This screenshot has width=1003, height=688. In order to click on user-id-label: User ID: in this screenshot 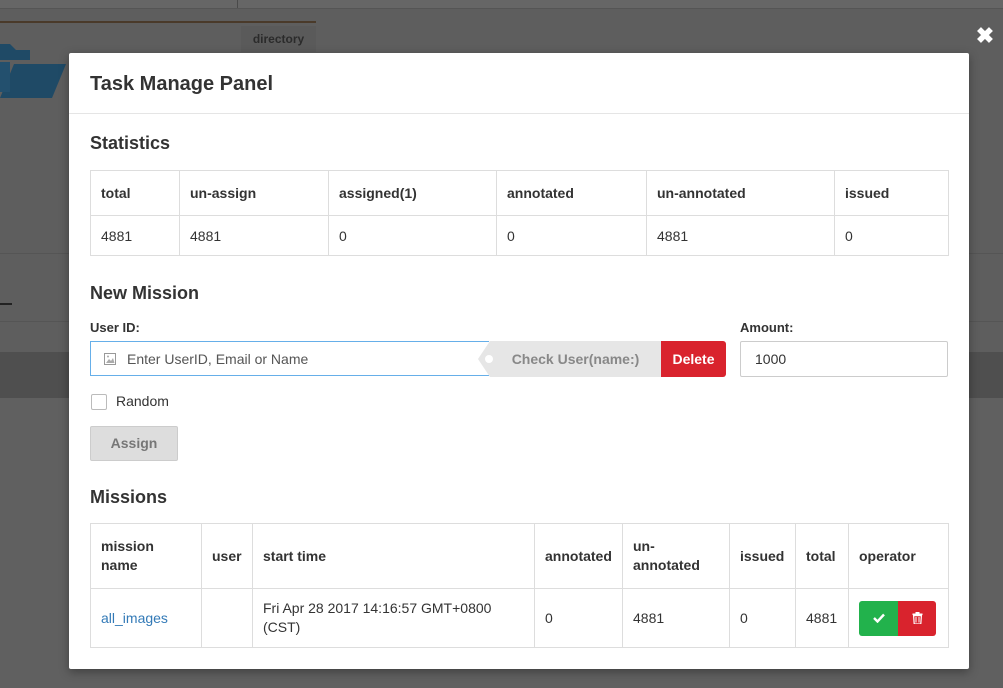, I will do `click(115, 327)`.